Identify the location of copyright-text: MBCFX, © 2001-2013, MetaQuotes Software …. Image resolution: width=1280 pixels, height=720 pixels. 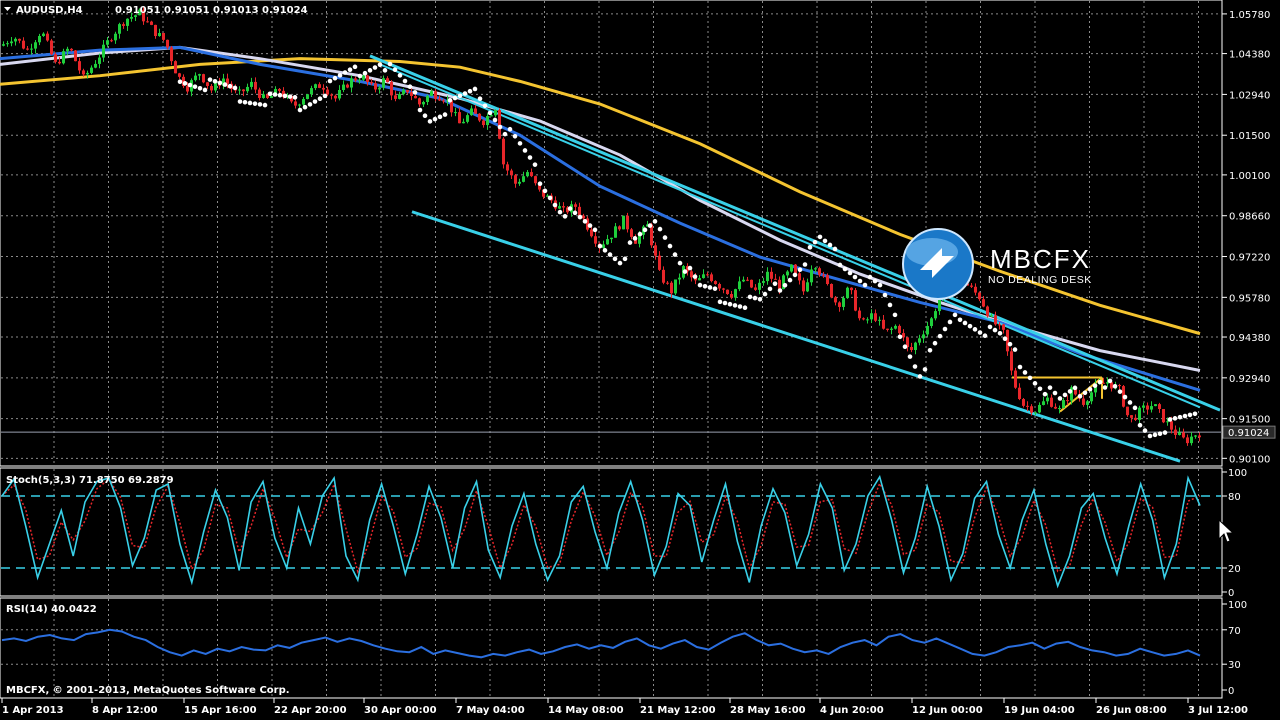
(148, 690).